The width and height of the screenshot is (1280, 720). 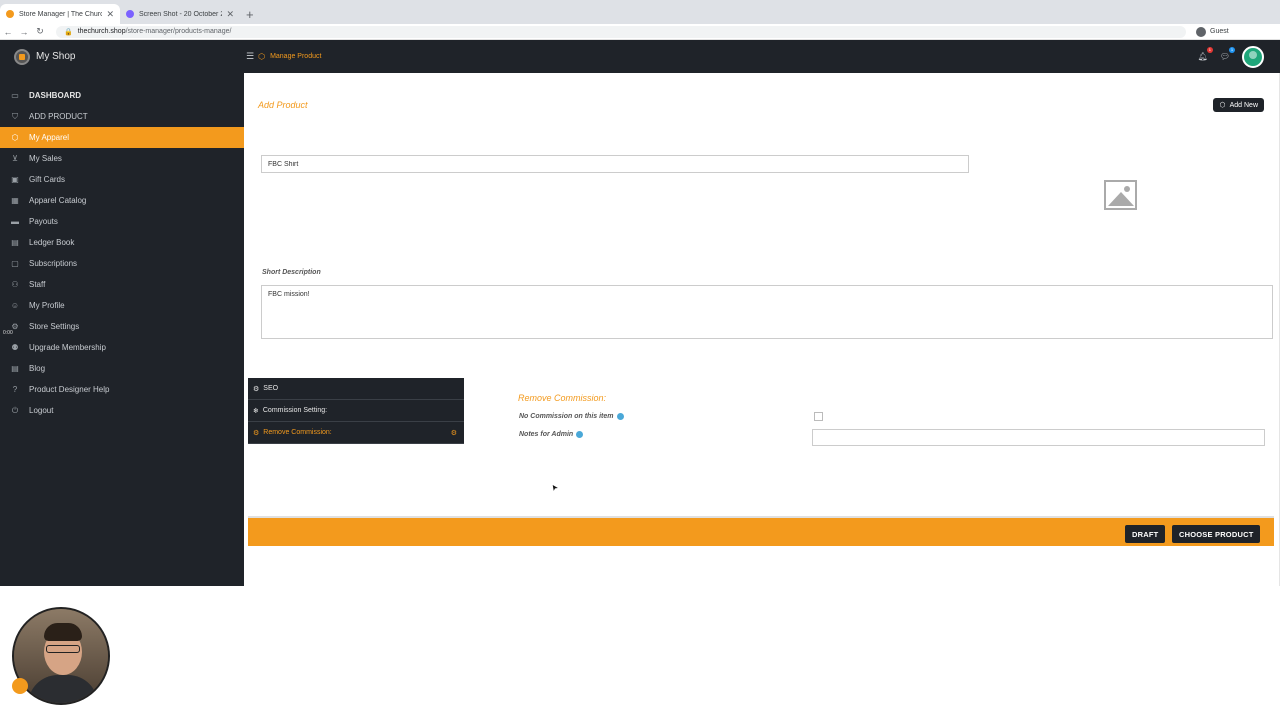 What do you see at coordinates (1219, 31) in the screenshot?
I see `profile-label: Guest` at bounding box center [1219, 31].